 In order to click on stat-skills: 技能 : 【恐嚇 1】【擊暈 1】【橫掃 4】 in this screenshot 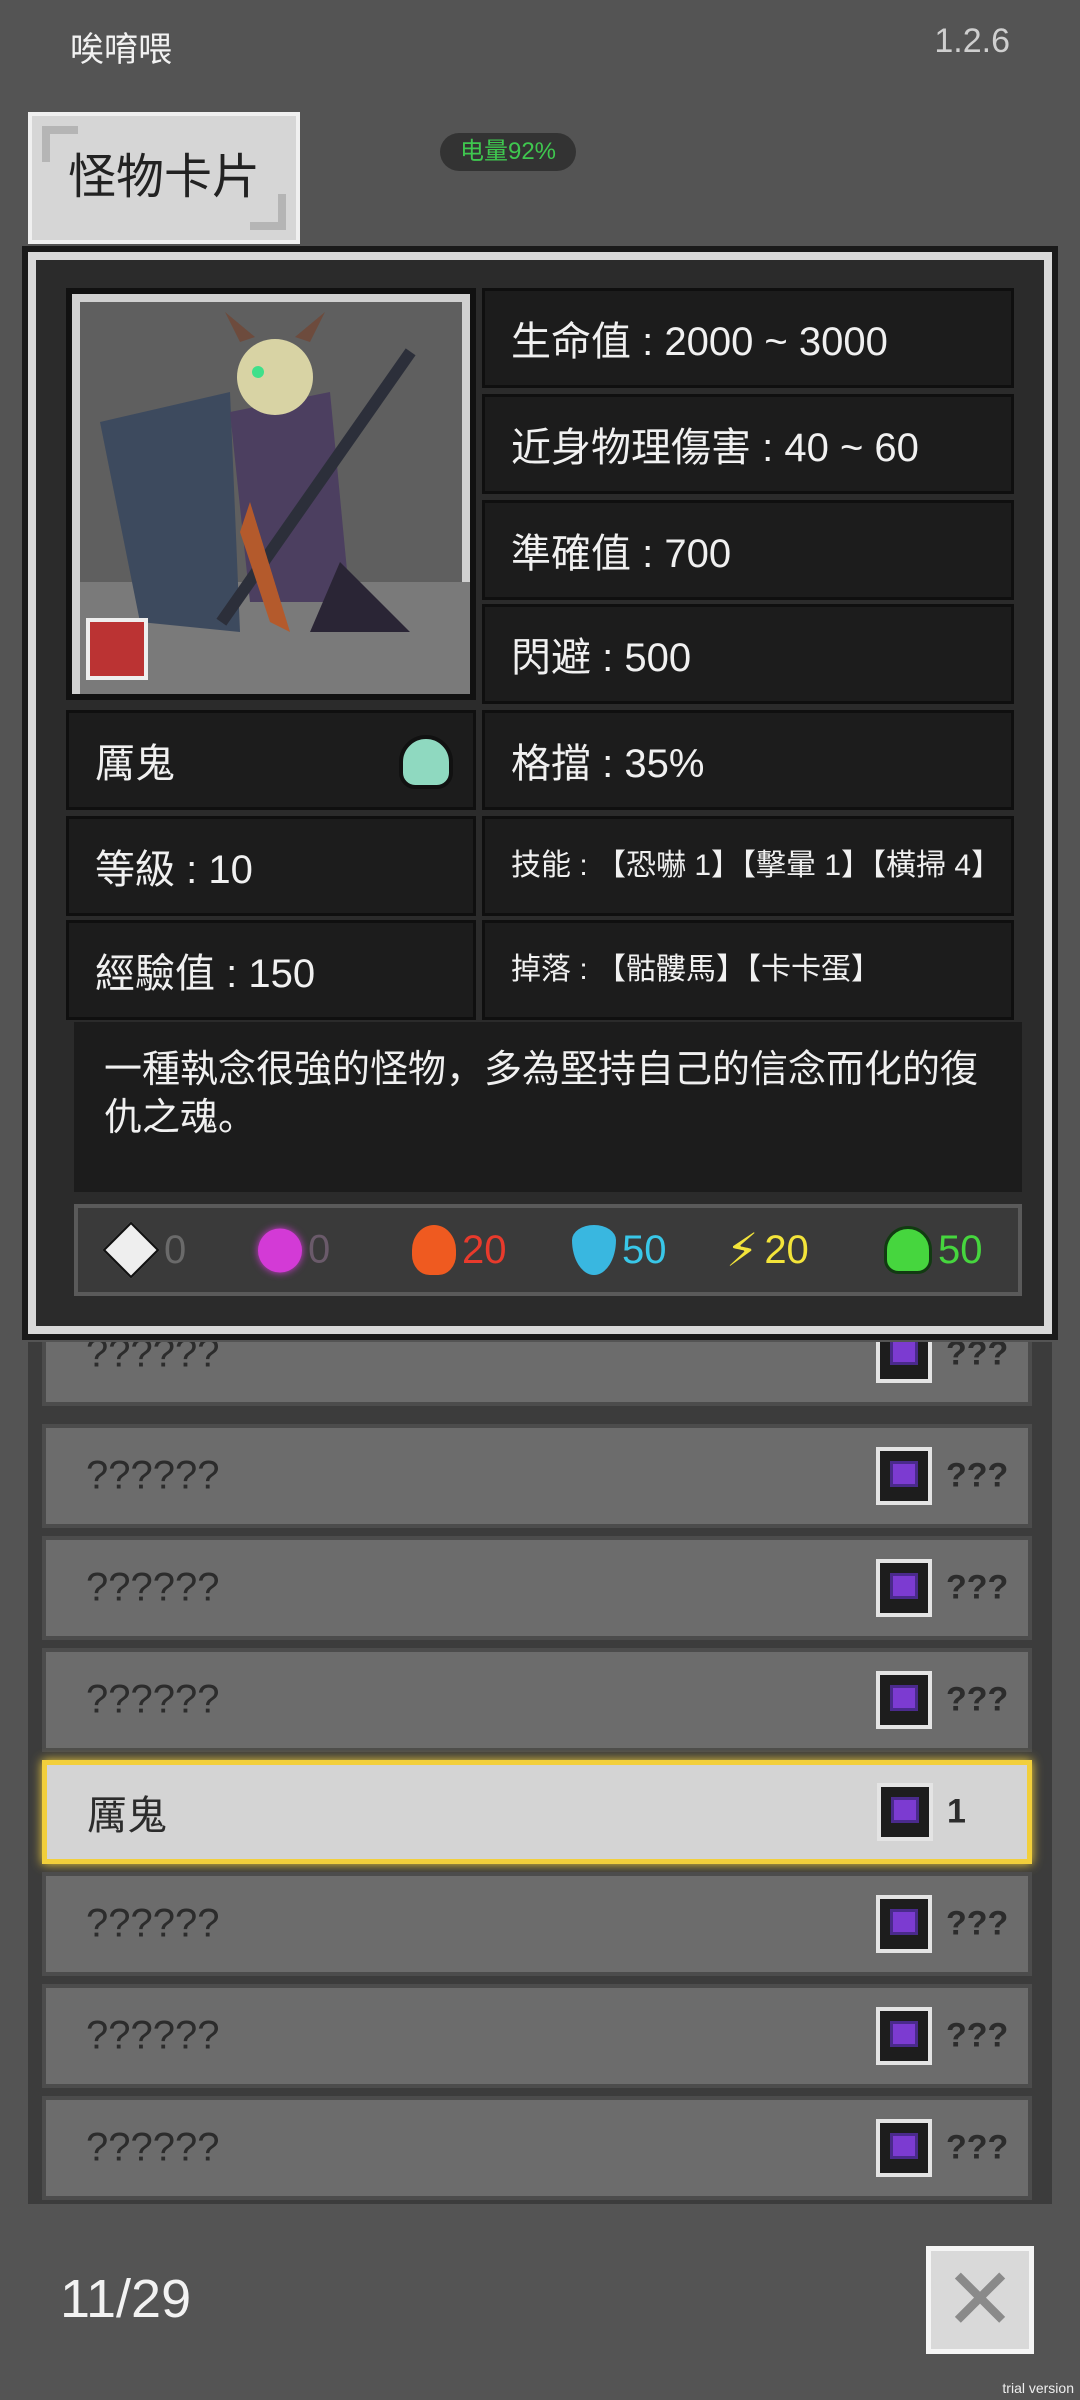, I will do `click(748, 866)`.